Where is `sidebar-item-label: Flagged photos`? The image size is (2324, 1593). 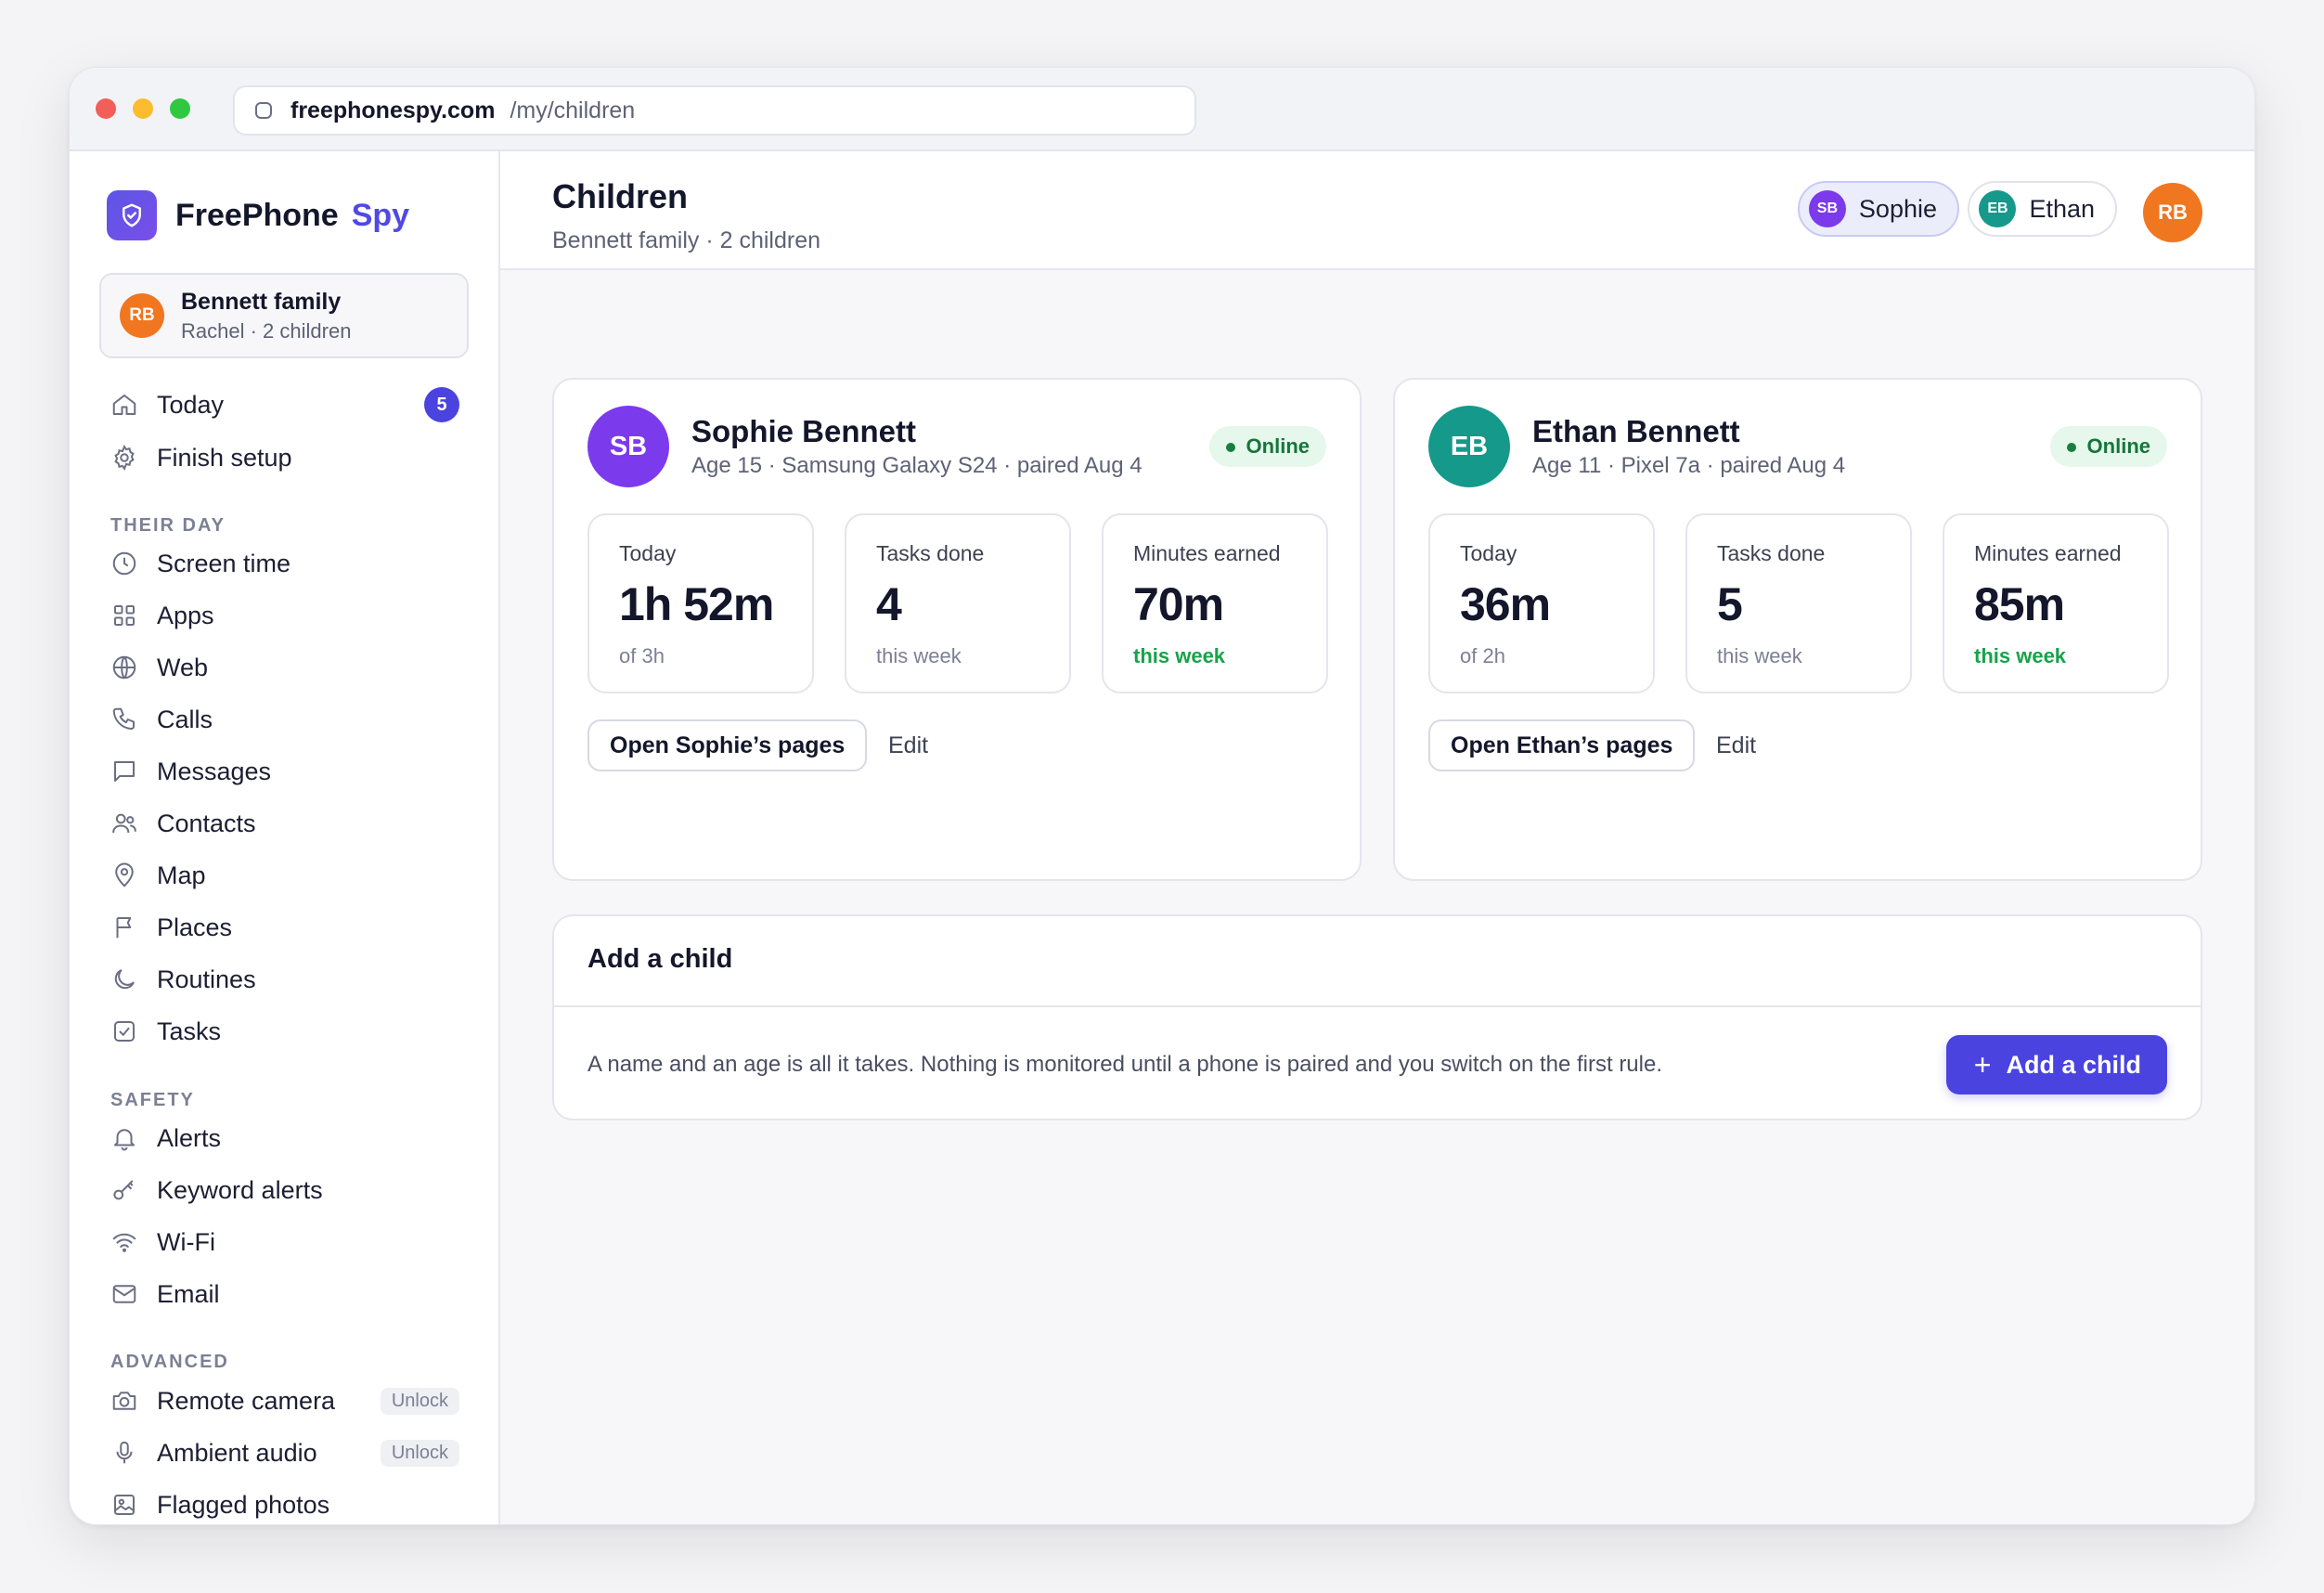 sidebar-item-label: Flagged photos is located at coordinates (243, 1504).